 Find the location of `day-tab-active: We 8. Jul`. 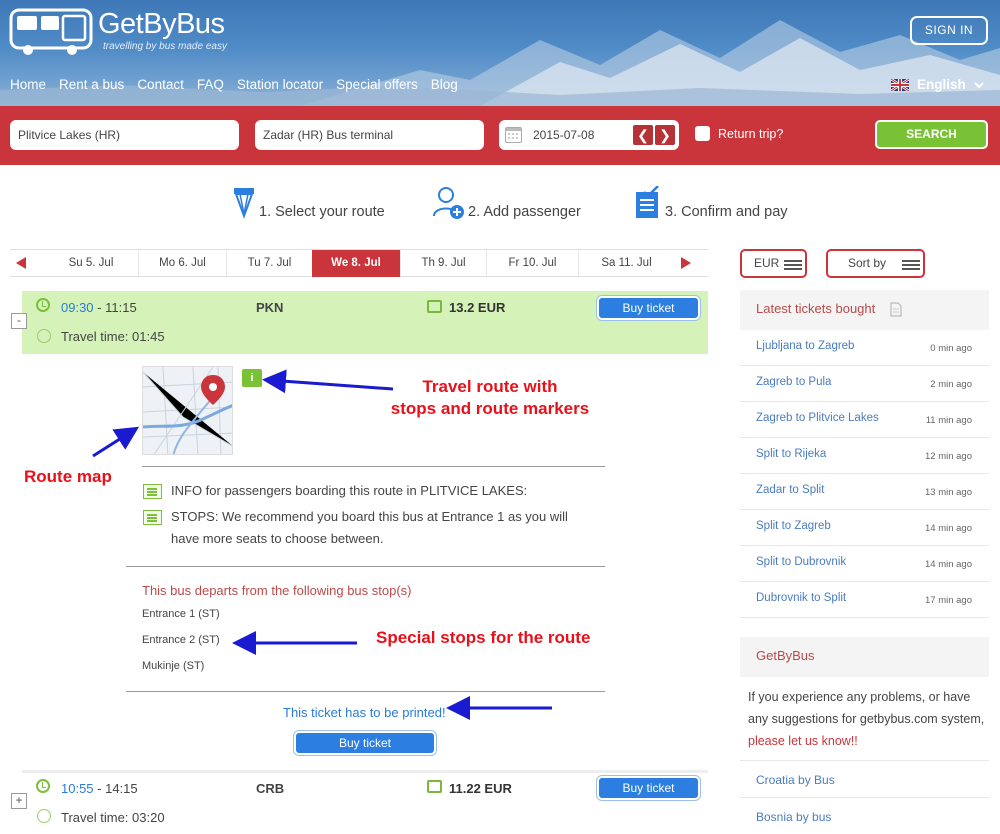

day-tab-active: We 8. Jul is located at coordinates (356, 263).